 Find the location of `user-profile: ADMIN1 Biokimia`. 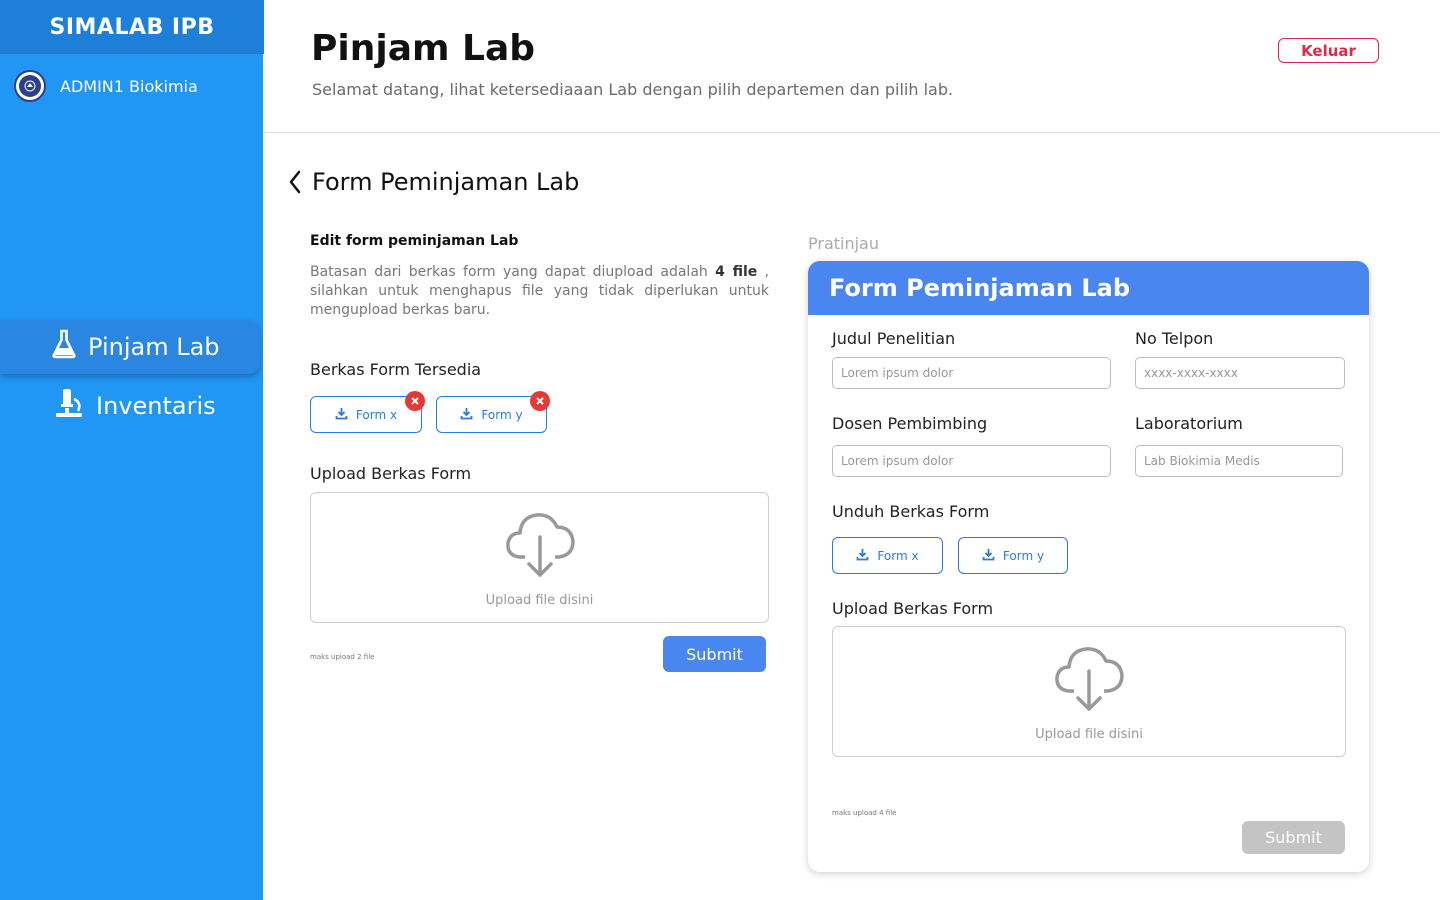

user-profile: ADMIN1 Biokimia is located at coordinates (106, 86).